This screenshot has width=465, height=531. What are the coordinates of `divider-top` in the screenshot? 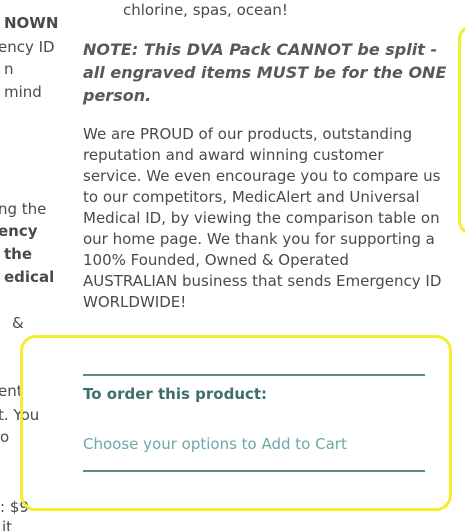 It's located at (254, 375).